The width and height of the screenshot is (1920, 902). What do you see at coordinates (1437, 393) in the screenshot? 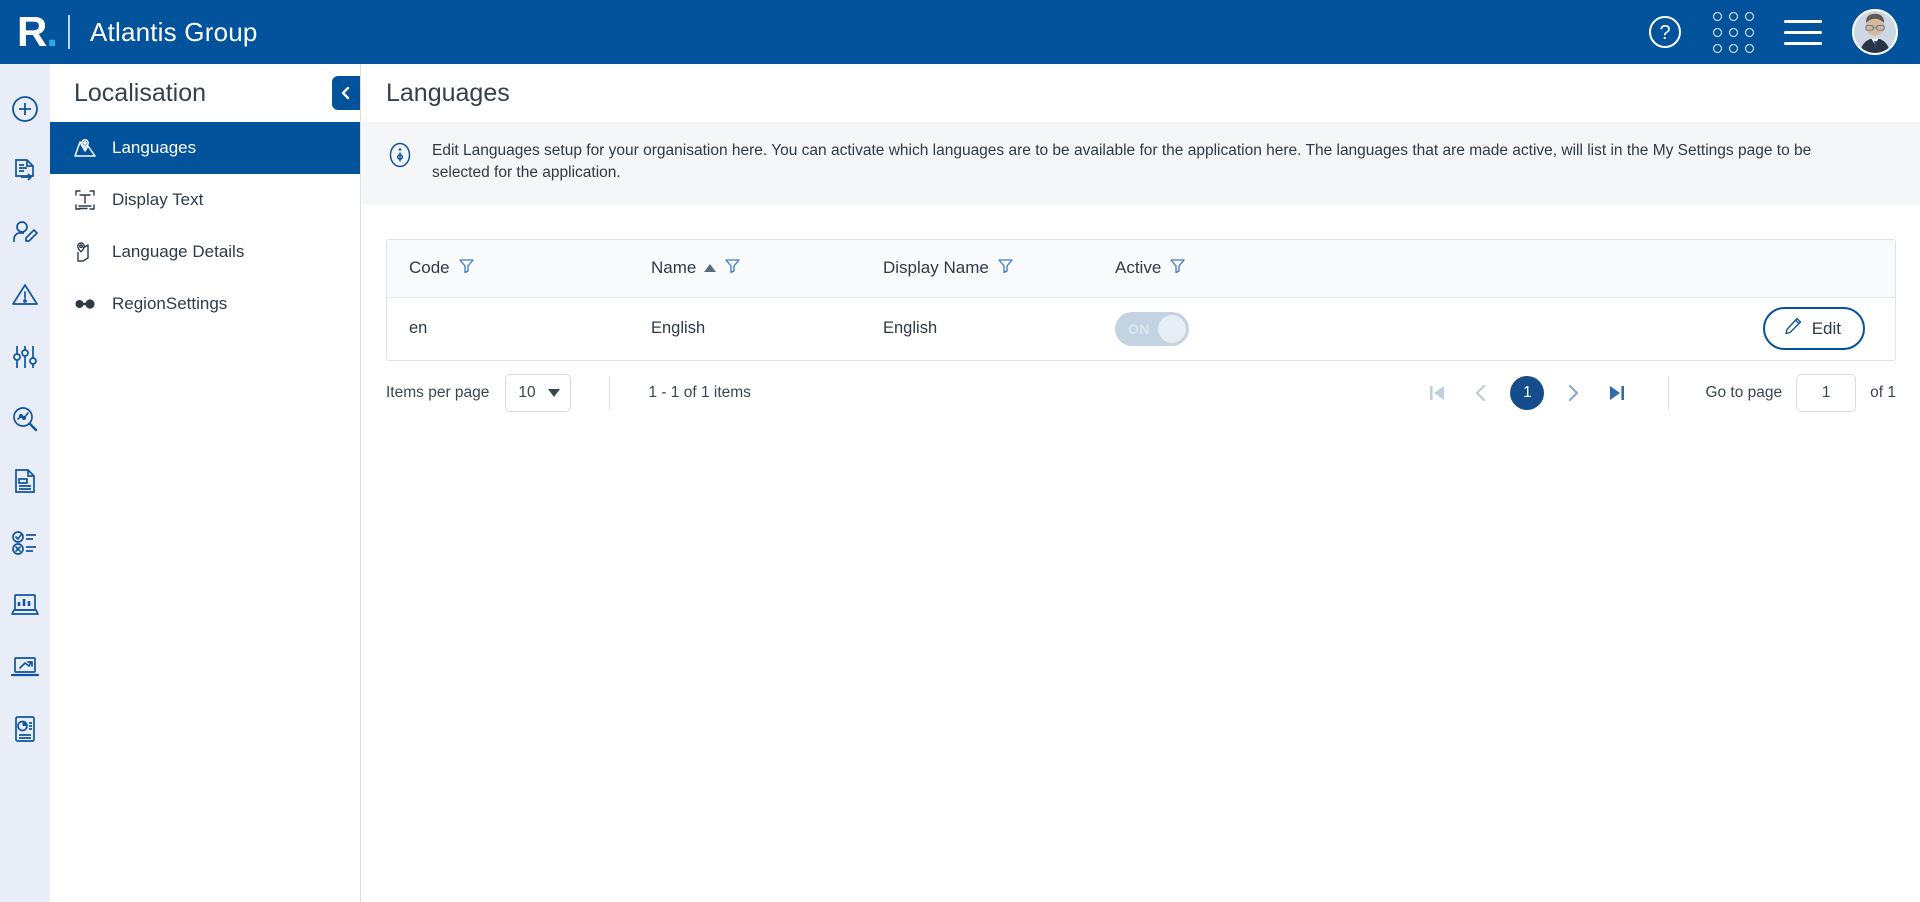
I see `page-first-icon` at bounding box center [1437, 393].